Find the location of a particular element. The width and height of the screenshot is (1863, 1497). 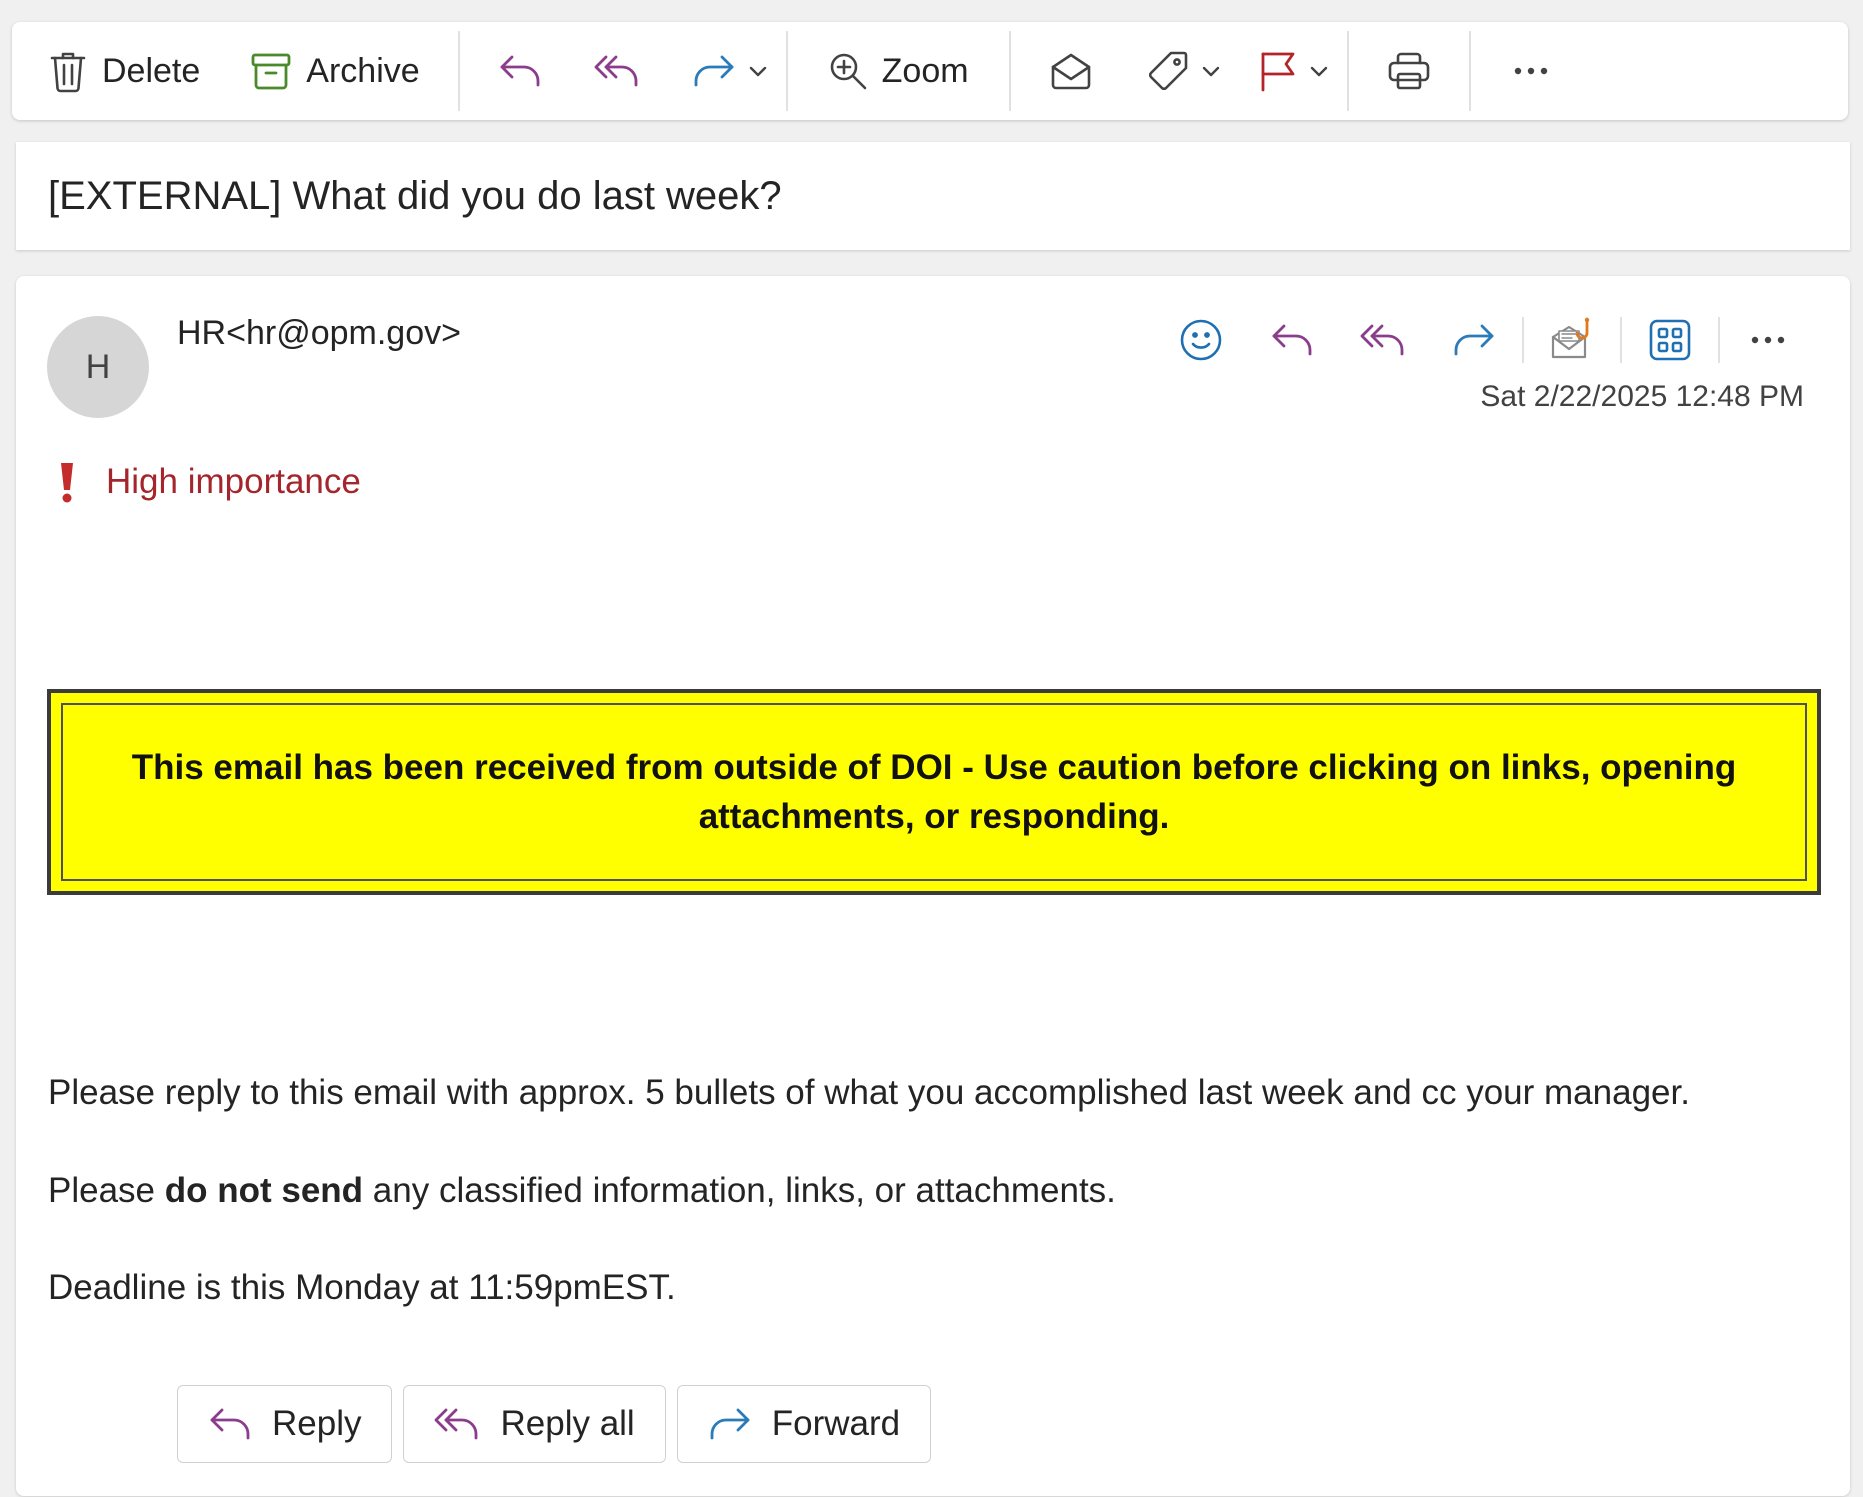

apps-grid-icon is located at coordinates (1670, 340).